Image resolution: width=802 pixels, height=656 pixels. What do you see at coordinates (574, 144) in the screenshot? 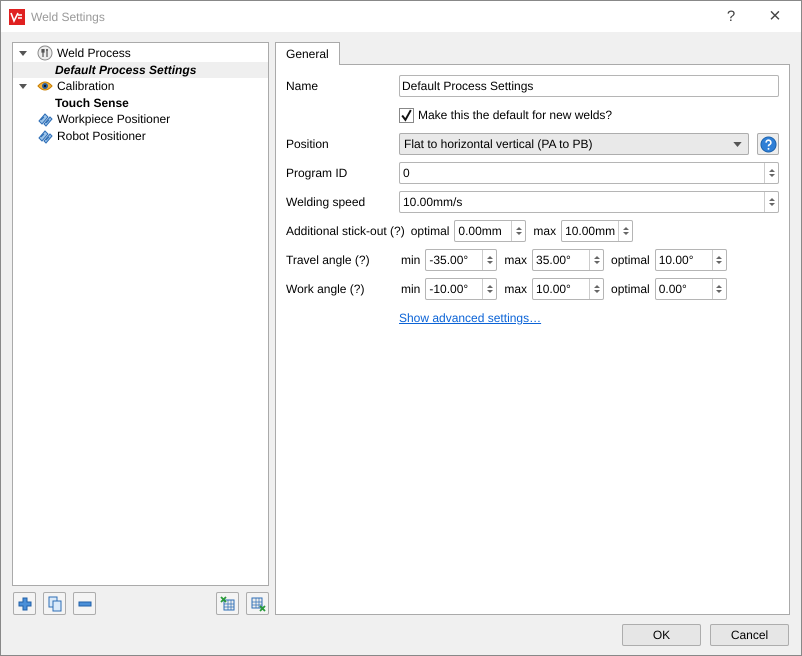
I see `position-dropdown: Flat to horizontal vertical (PA to PB)` at bounding box center [574, 144].